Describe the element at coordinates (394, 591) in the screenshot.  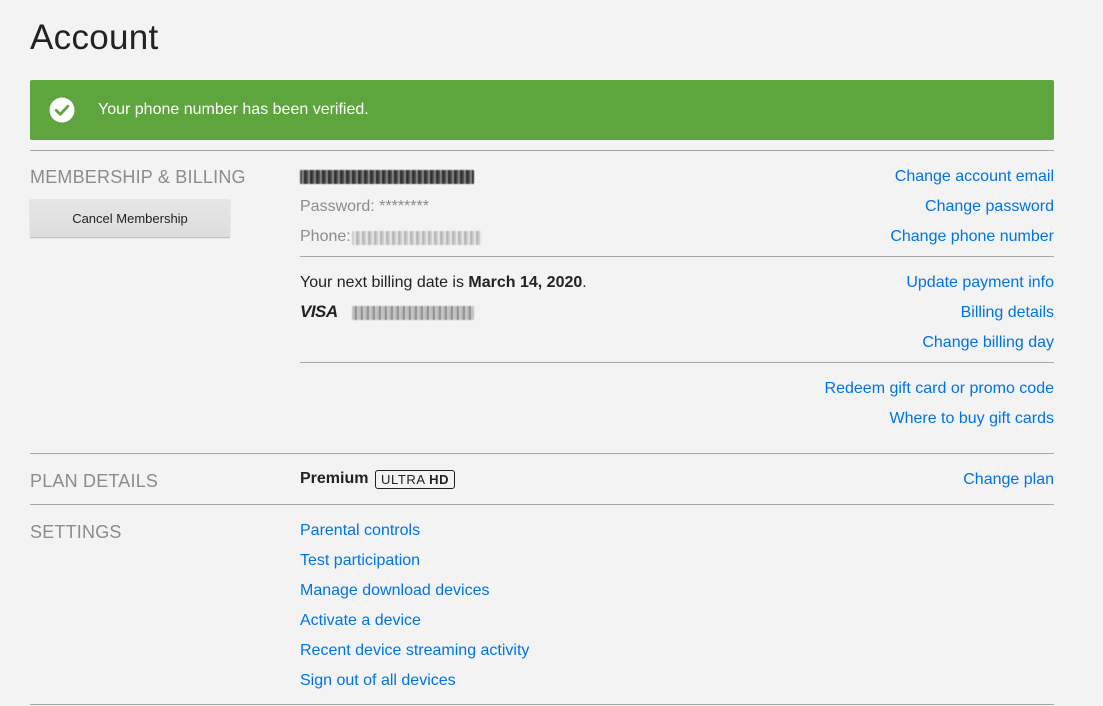
I see `manage-download-devices-link: Manage download devices` at that location.